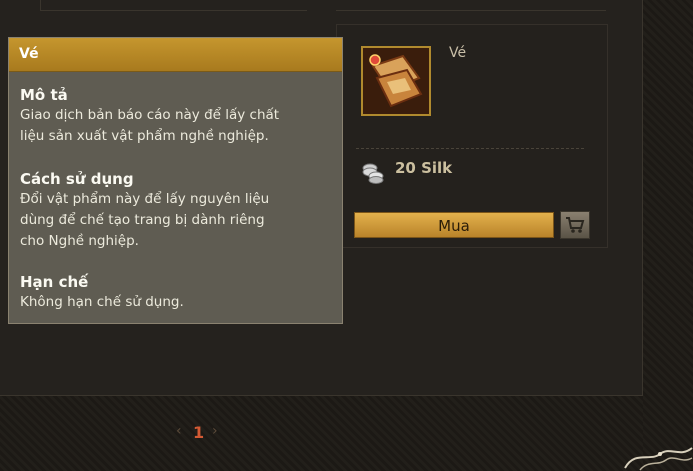  Describe the element at coordinates (54, 282) in the screenshot. I see `tooltip-heading-restriction: Hạn chế` at that location.